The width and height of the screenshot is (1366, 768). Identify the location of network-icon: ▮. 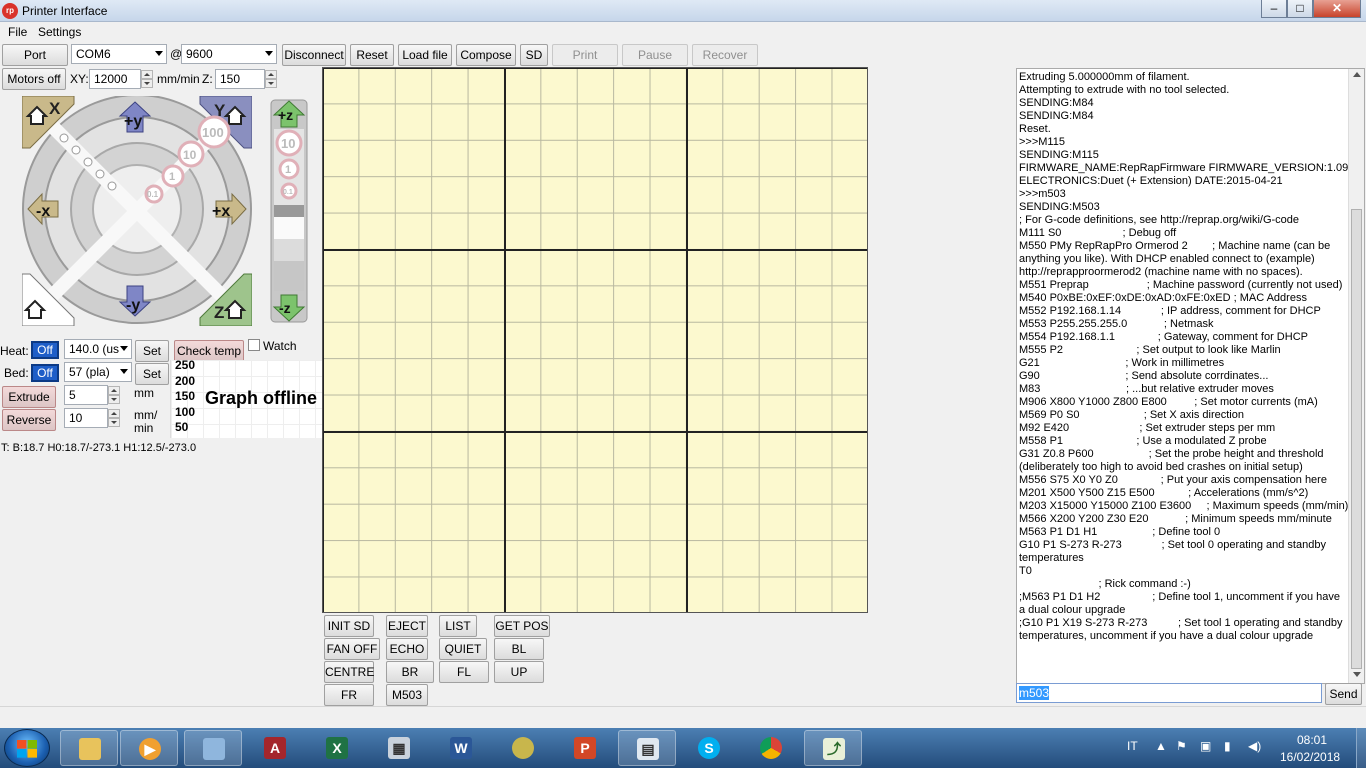
(1227, 746).